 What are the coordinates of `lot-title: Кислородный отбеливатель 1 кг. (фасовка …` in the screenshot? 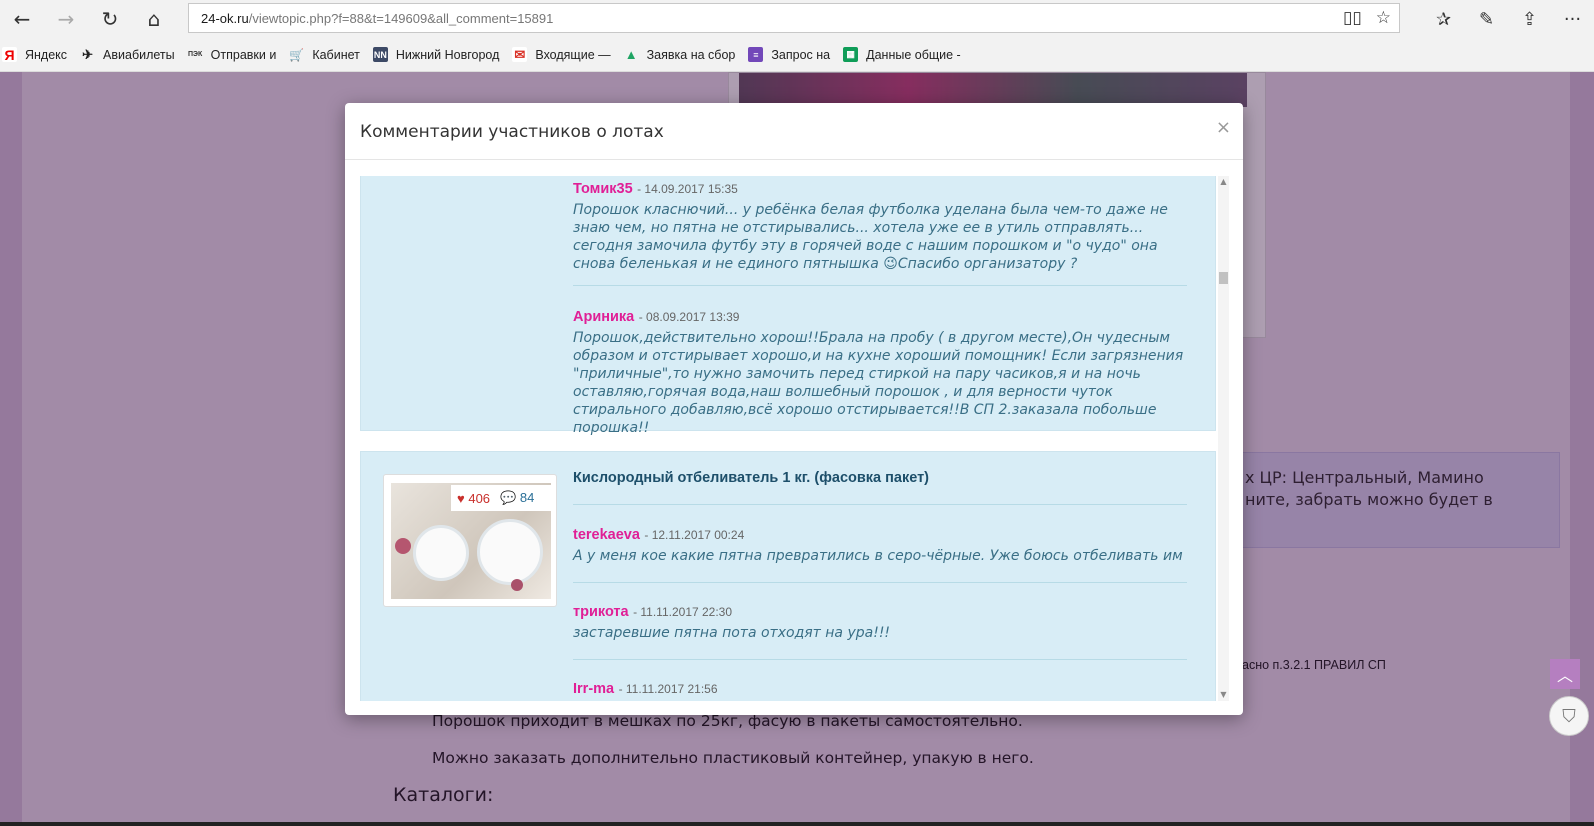 It's located at (751, 478).